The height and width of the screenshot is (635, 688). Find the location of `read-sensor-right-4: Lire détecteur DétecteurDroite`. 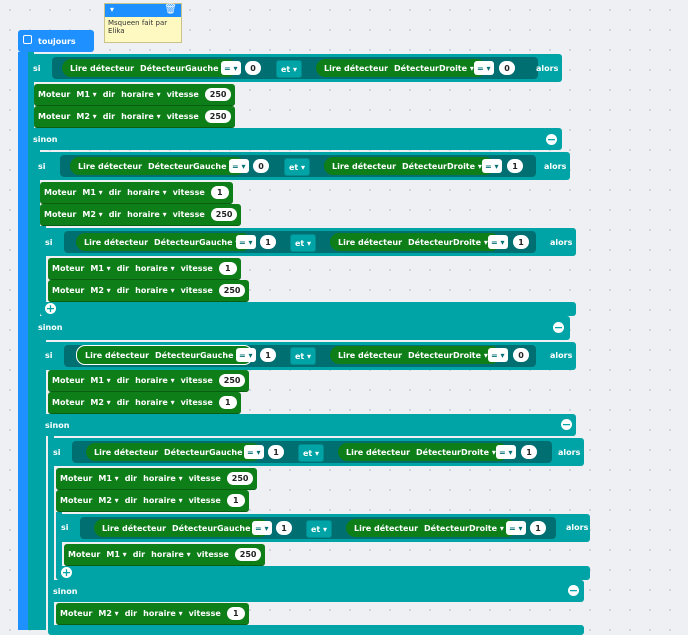

read-sensor-right-4: Lire détecteur DétecteurDroite is located at coordinates (415, 355).